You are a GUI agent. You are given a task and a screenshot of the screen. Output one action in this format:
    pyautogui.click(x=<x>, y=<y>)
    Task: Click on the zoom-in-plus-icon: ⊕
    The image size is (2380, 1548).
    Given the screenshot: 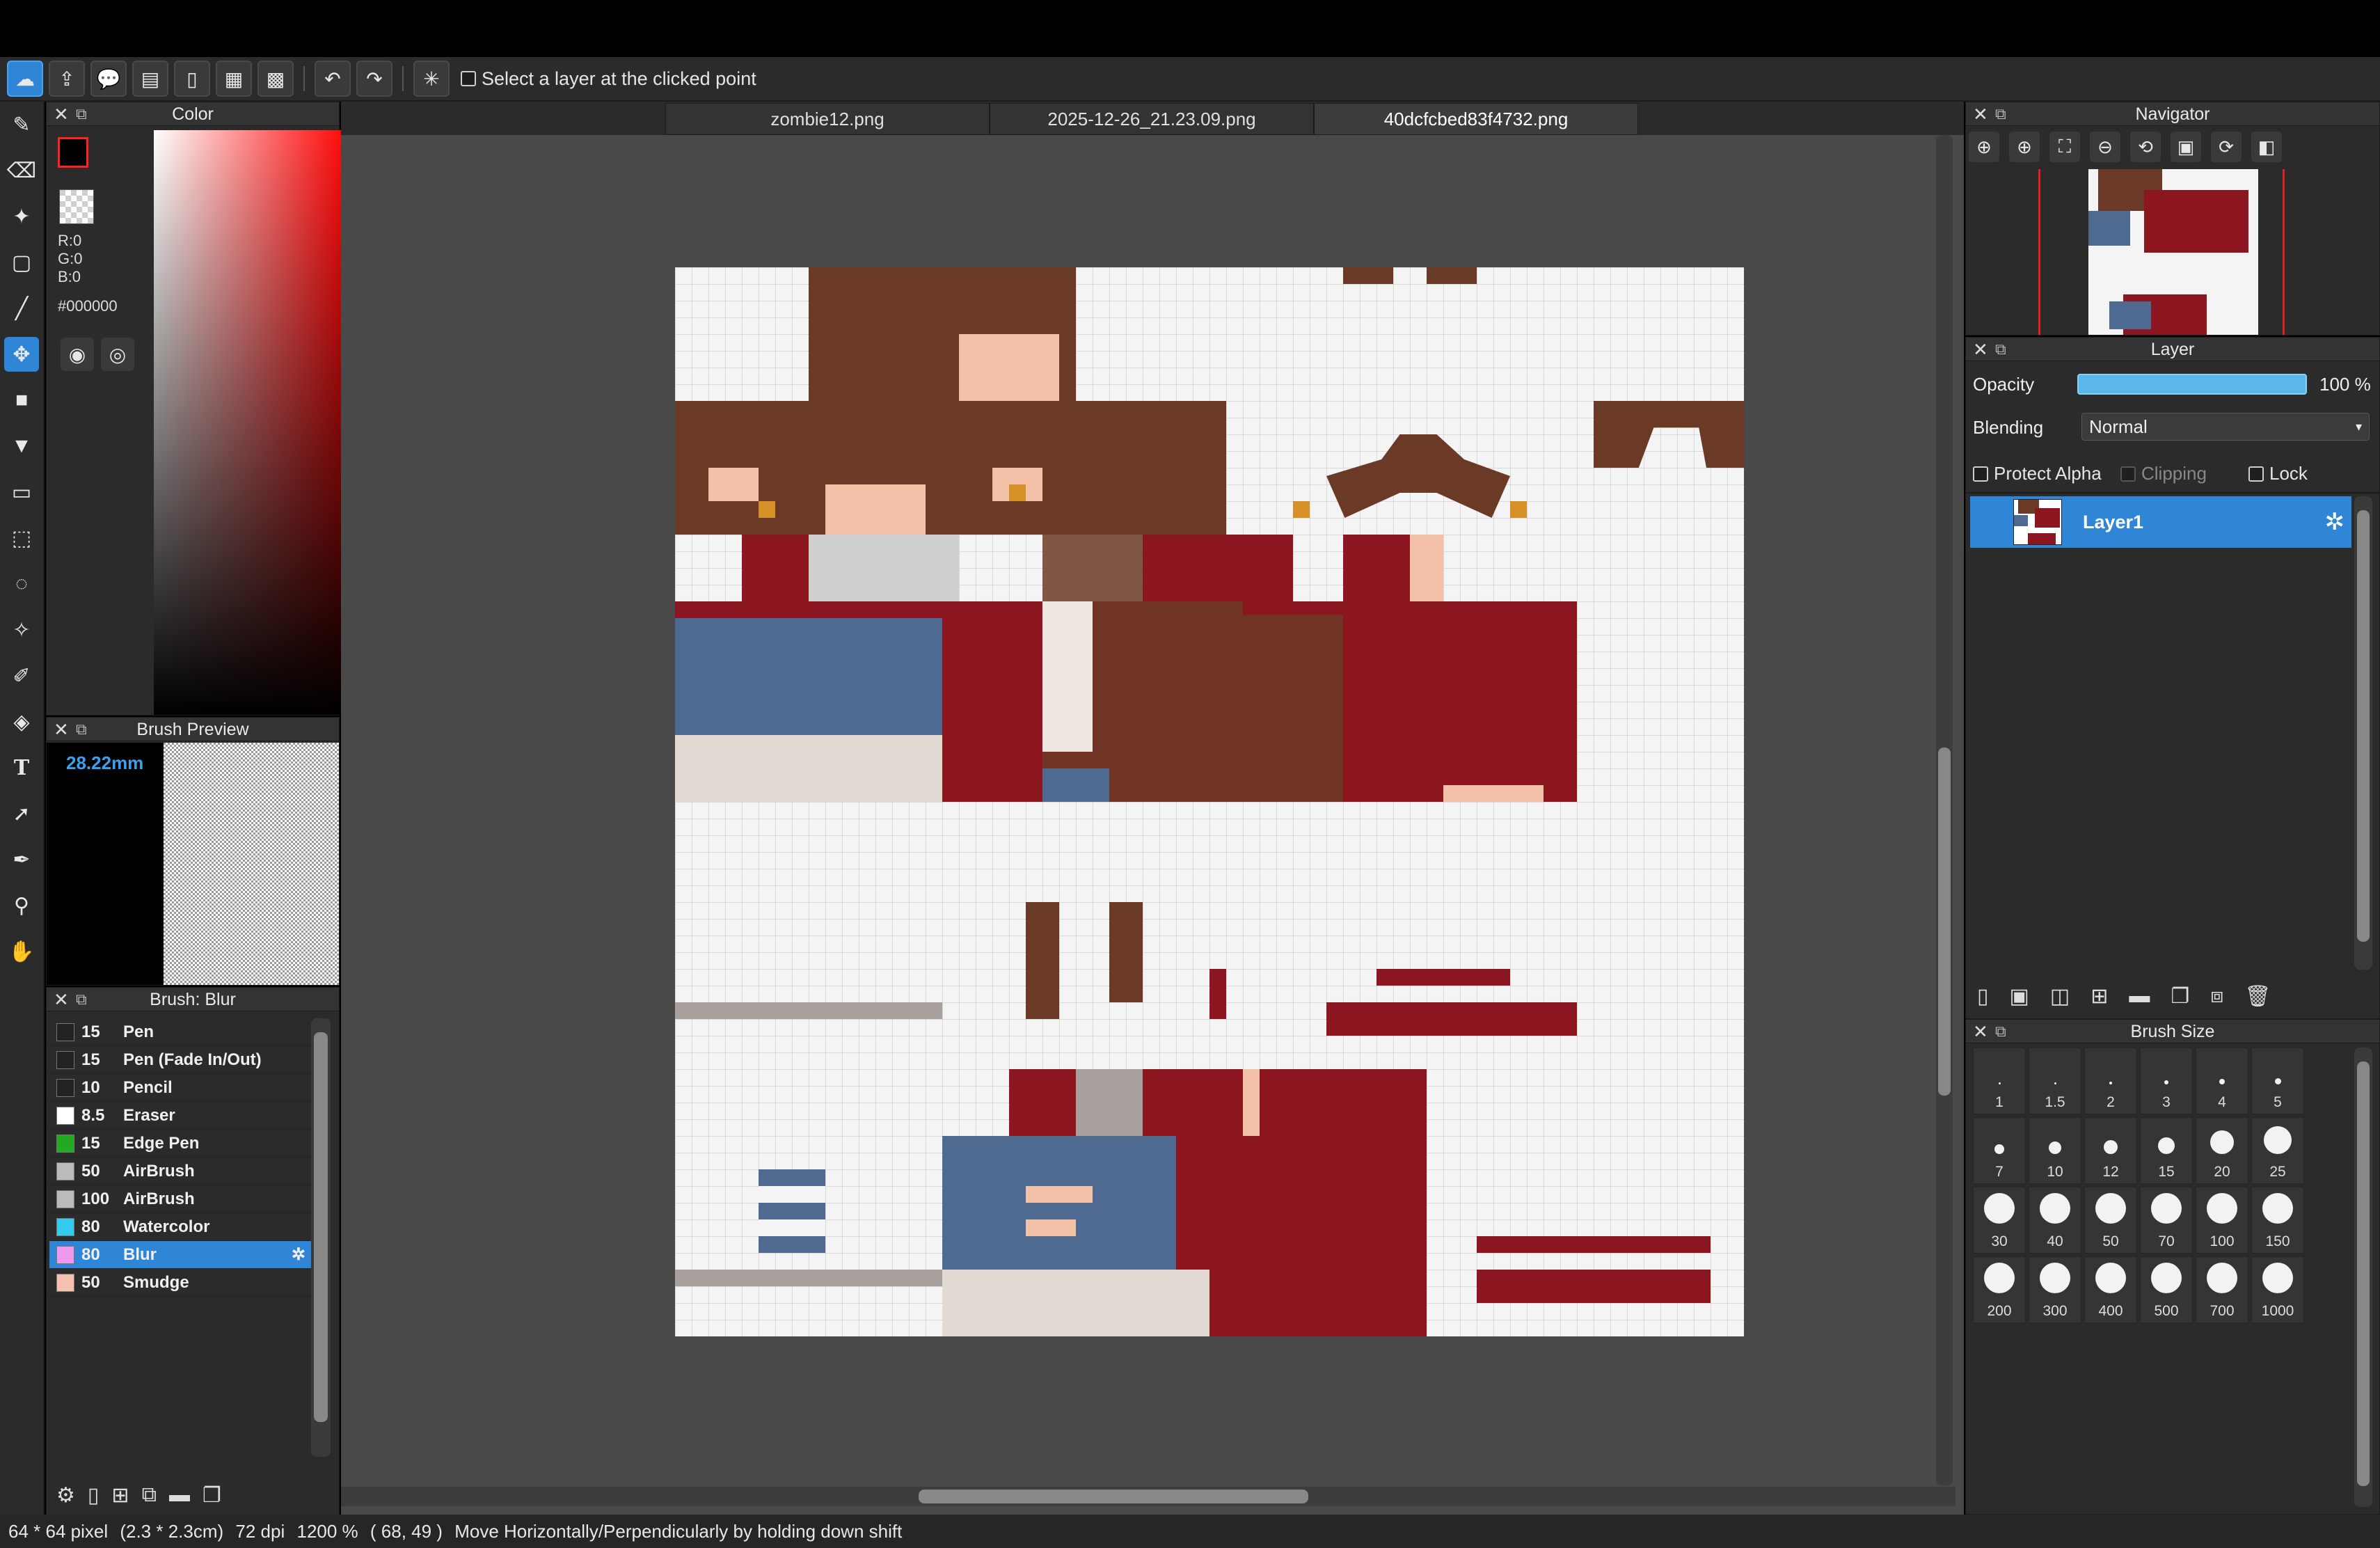 What is the action you would take?
    pyautogui.click(x=2025, y=147)
    